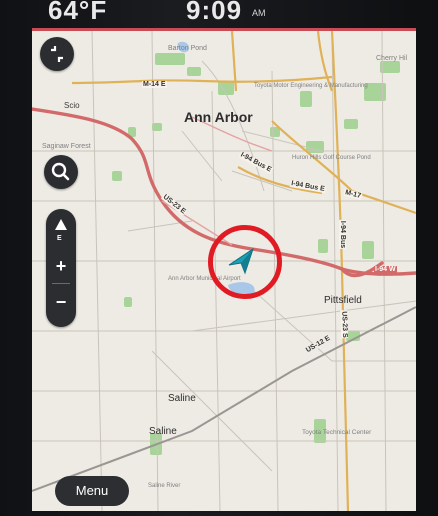 The height and width of the screenshot is (516, 438). Describe the element at coordinates (344, 324) in the screenshot. I see `road-label-us23-s: US-23 S` at that location.